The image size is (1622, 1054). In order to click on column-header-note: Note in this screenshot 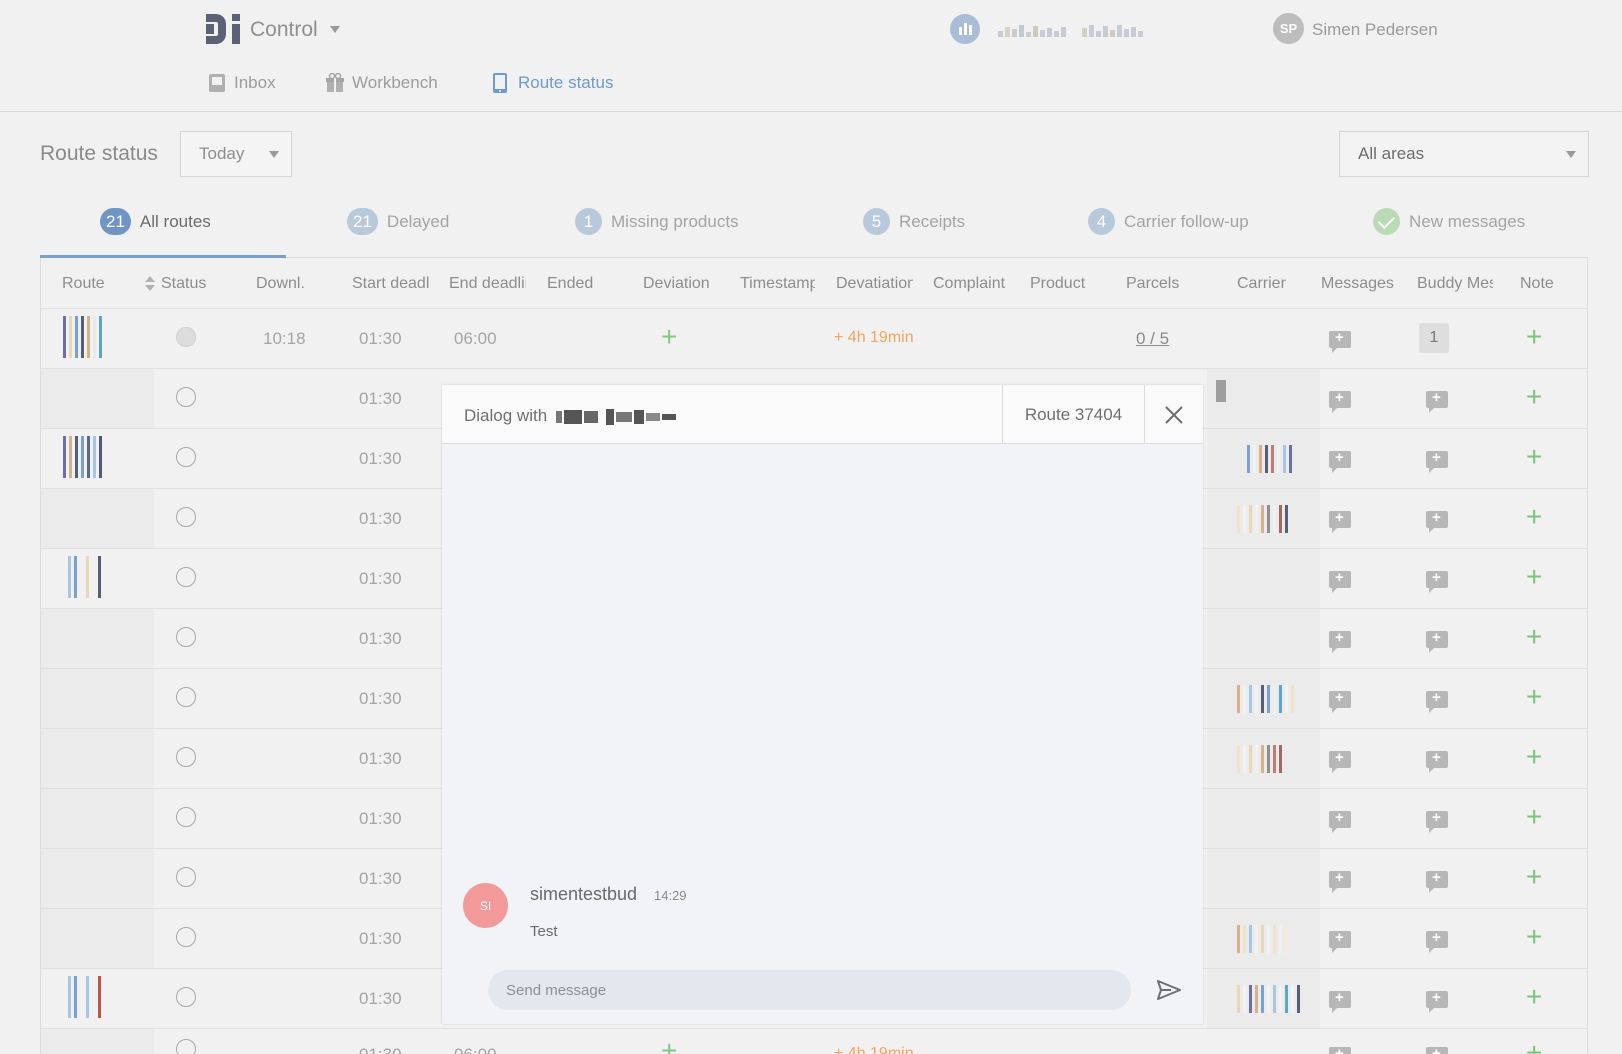, I will do `click(1537, 284)`.